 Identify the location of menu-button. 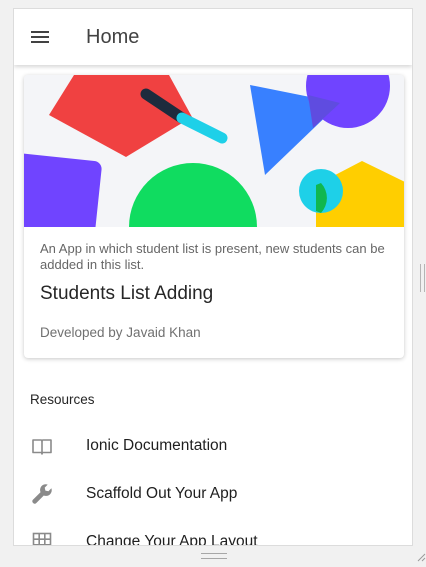
(40, 37).